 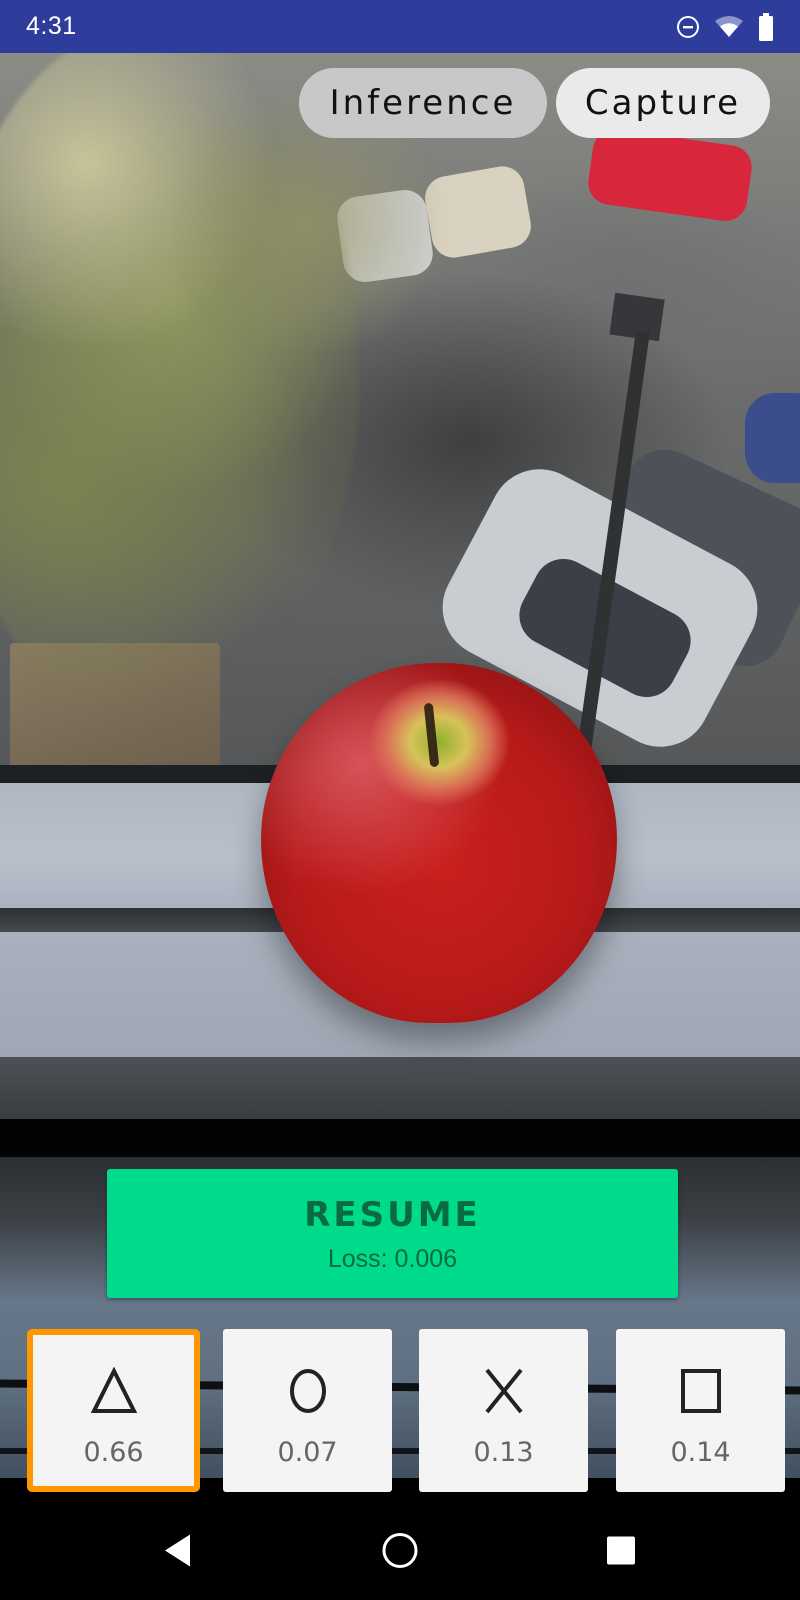 I want to click on class-card-circle: 0.07, so click(x=307, y=1410).